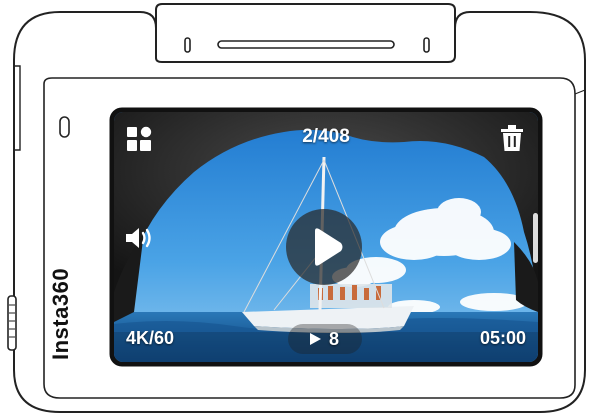 This screenshot has height=419, width=596. Describe the element at coordinates (60, 313) in the screenshot. I see `brand-logo: Insta360` at that location.